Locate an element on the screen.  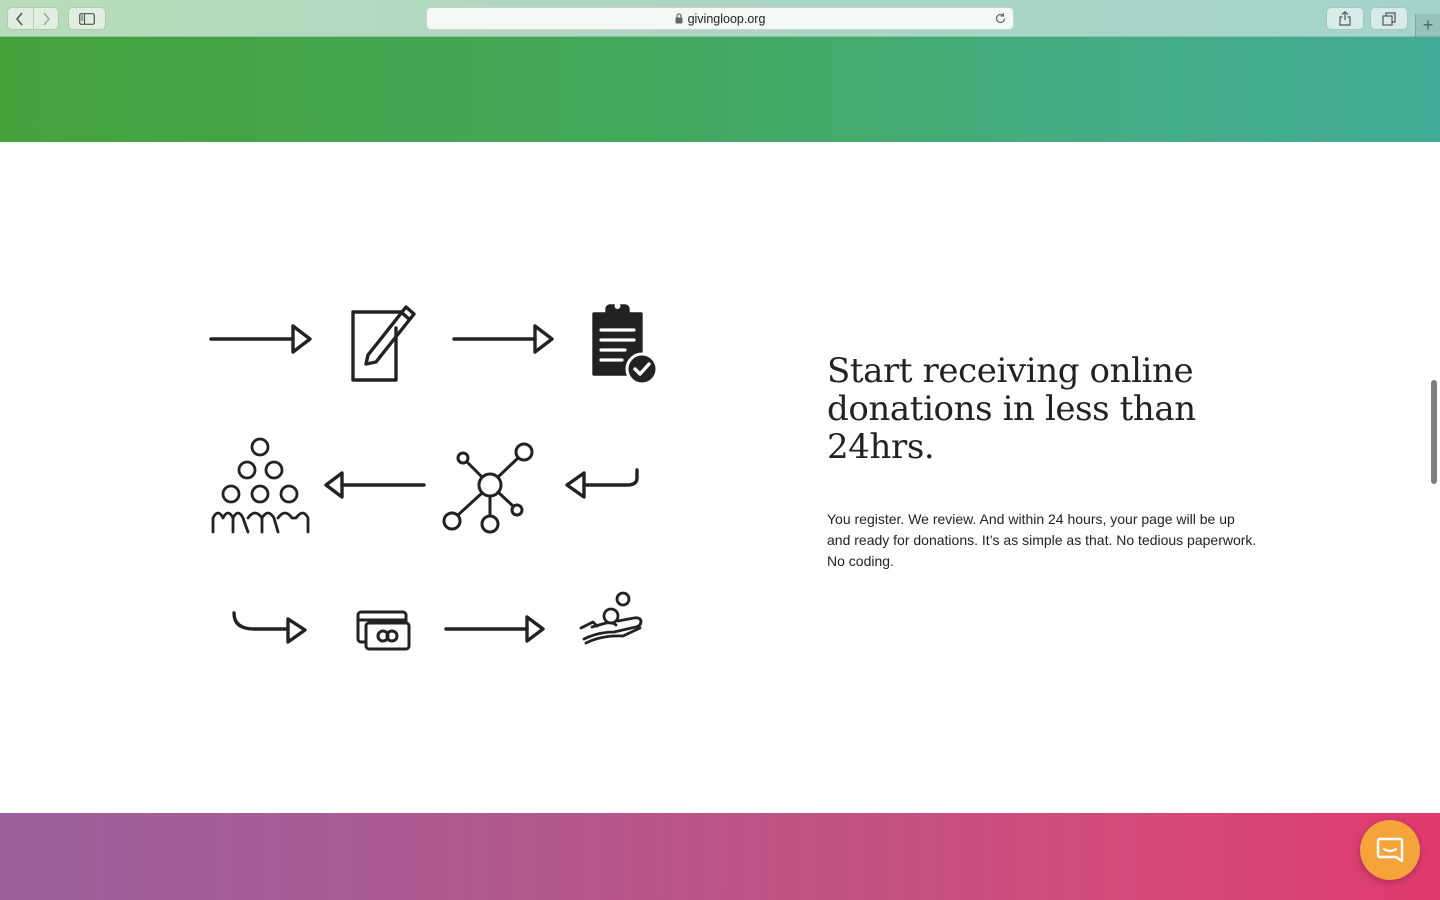
curved-arrow-icon is located at coordinates (269, 627).